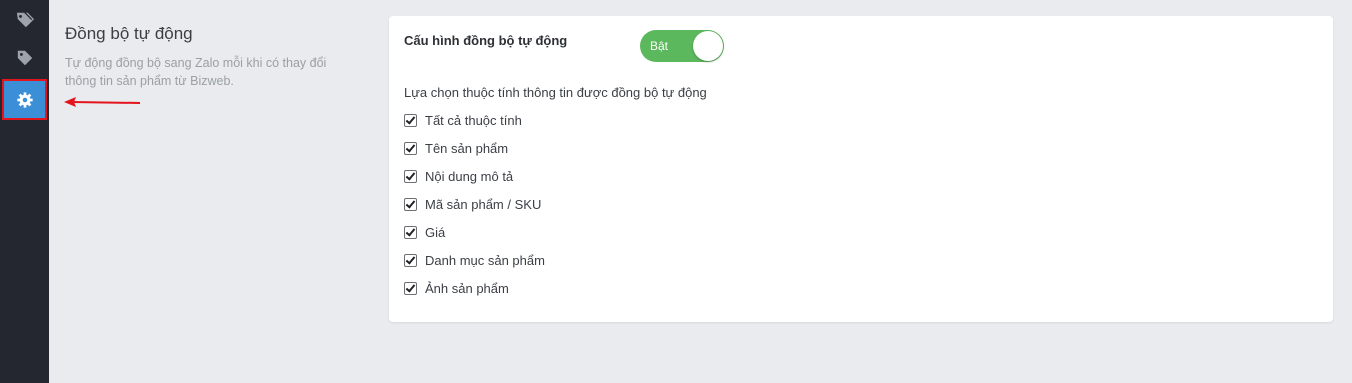 The image size is (1352, 383). I want to click on arrow-annotation-icon, so click(102, 102).